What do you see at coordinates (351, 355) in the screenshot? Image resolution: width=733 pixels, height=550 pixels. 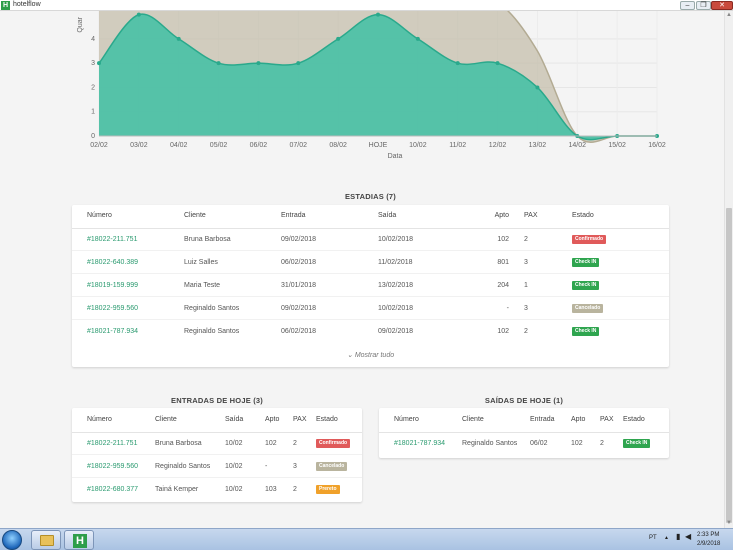 I see `chevron-down-icon: ⌄` at bounding box center [351, 355].